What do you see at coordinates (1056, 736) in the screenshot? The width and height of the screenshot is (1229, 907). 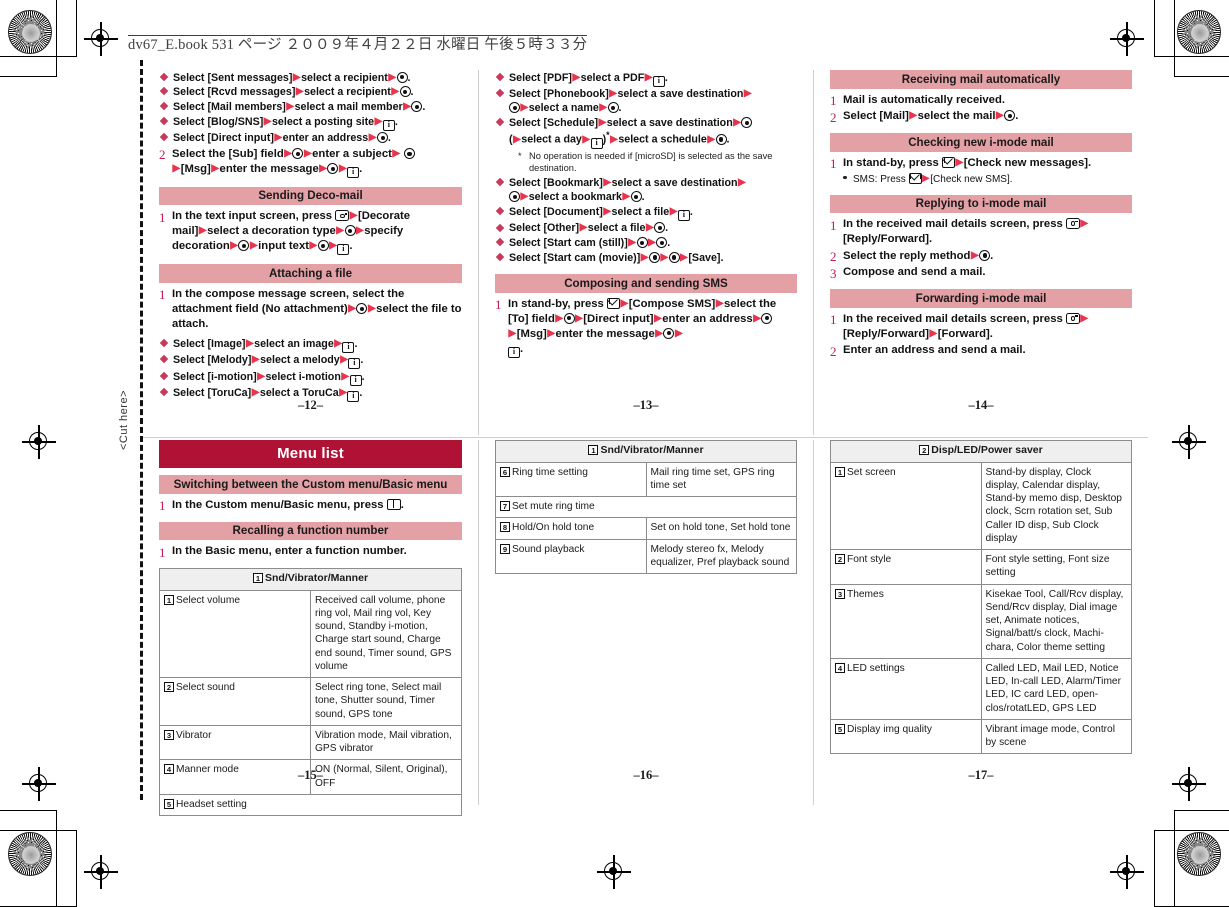 I see `table-cell-value: Vibrant image mode, Control by scene` at bounding box center [1056, 736].